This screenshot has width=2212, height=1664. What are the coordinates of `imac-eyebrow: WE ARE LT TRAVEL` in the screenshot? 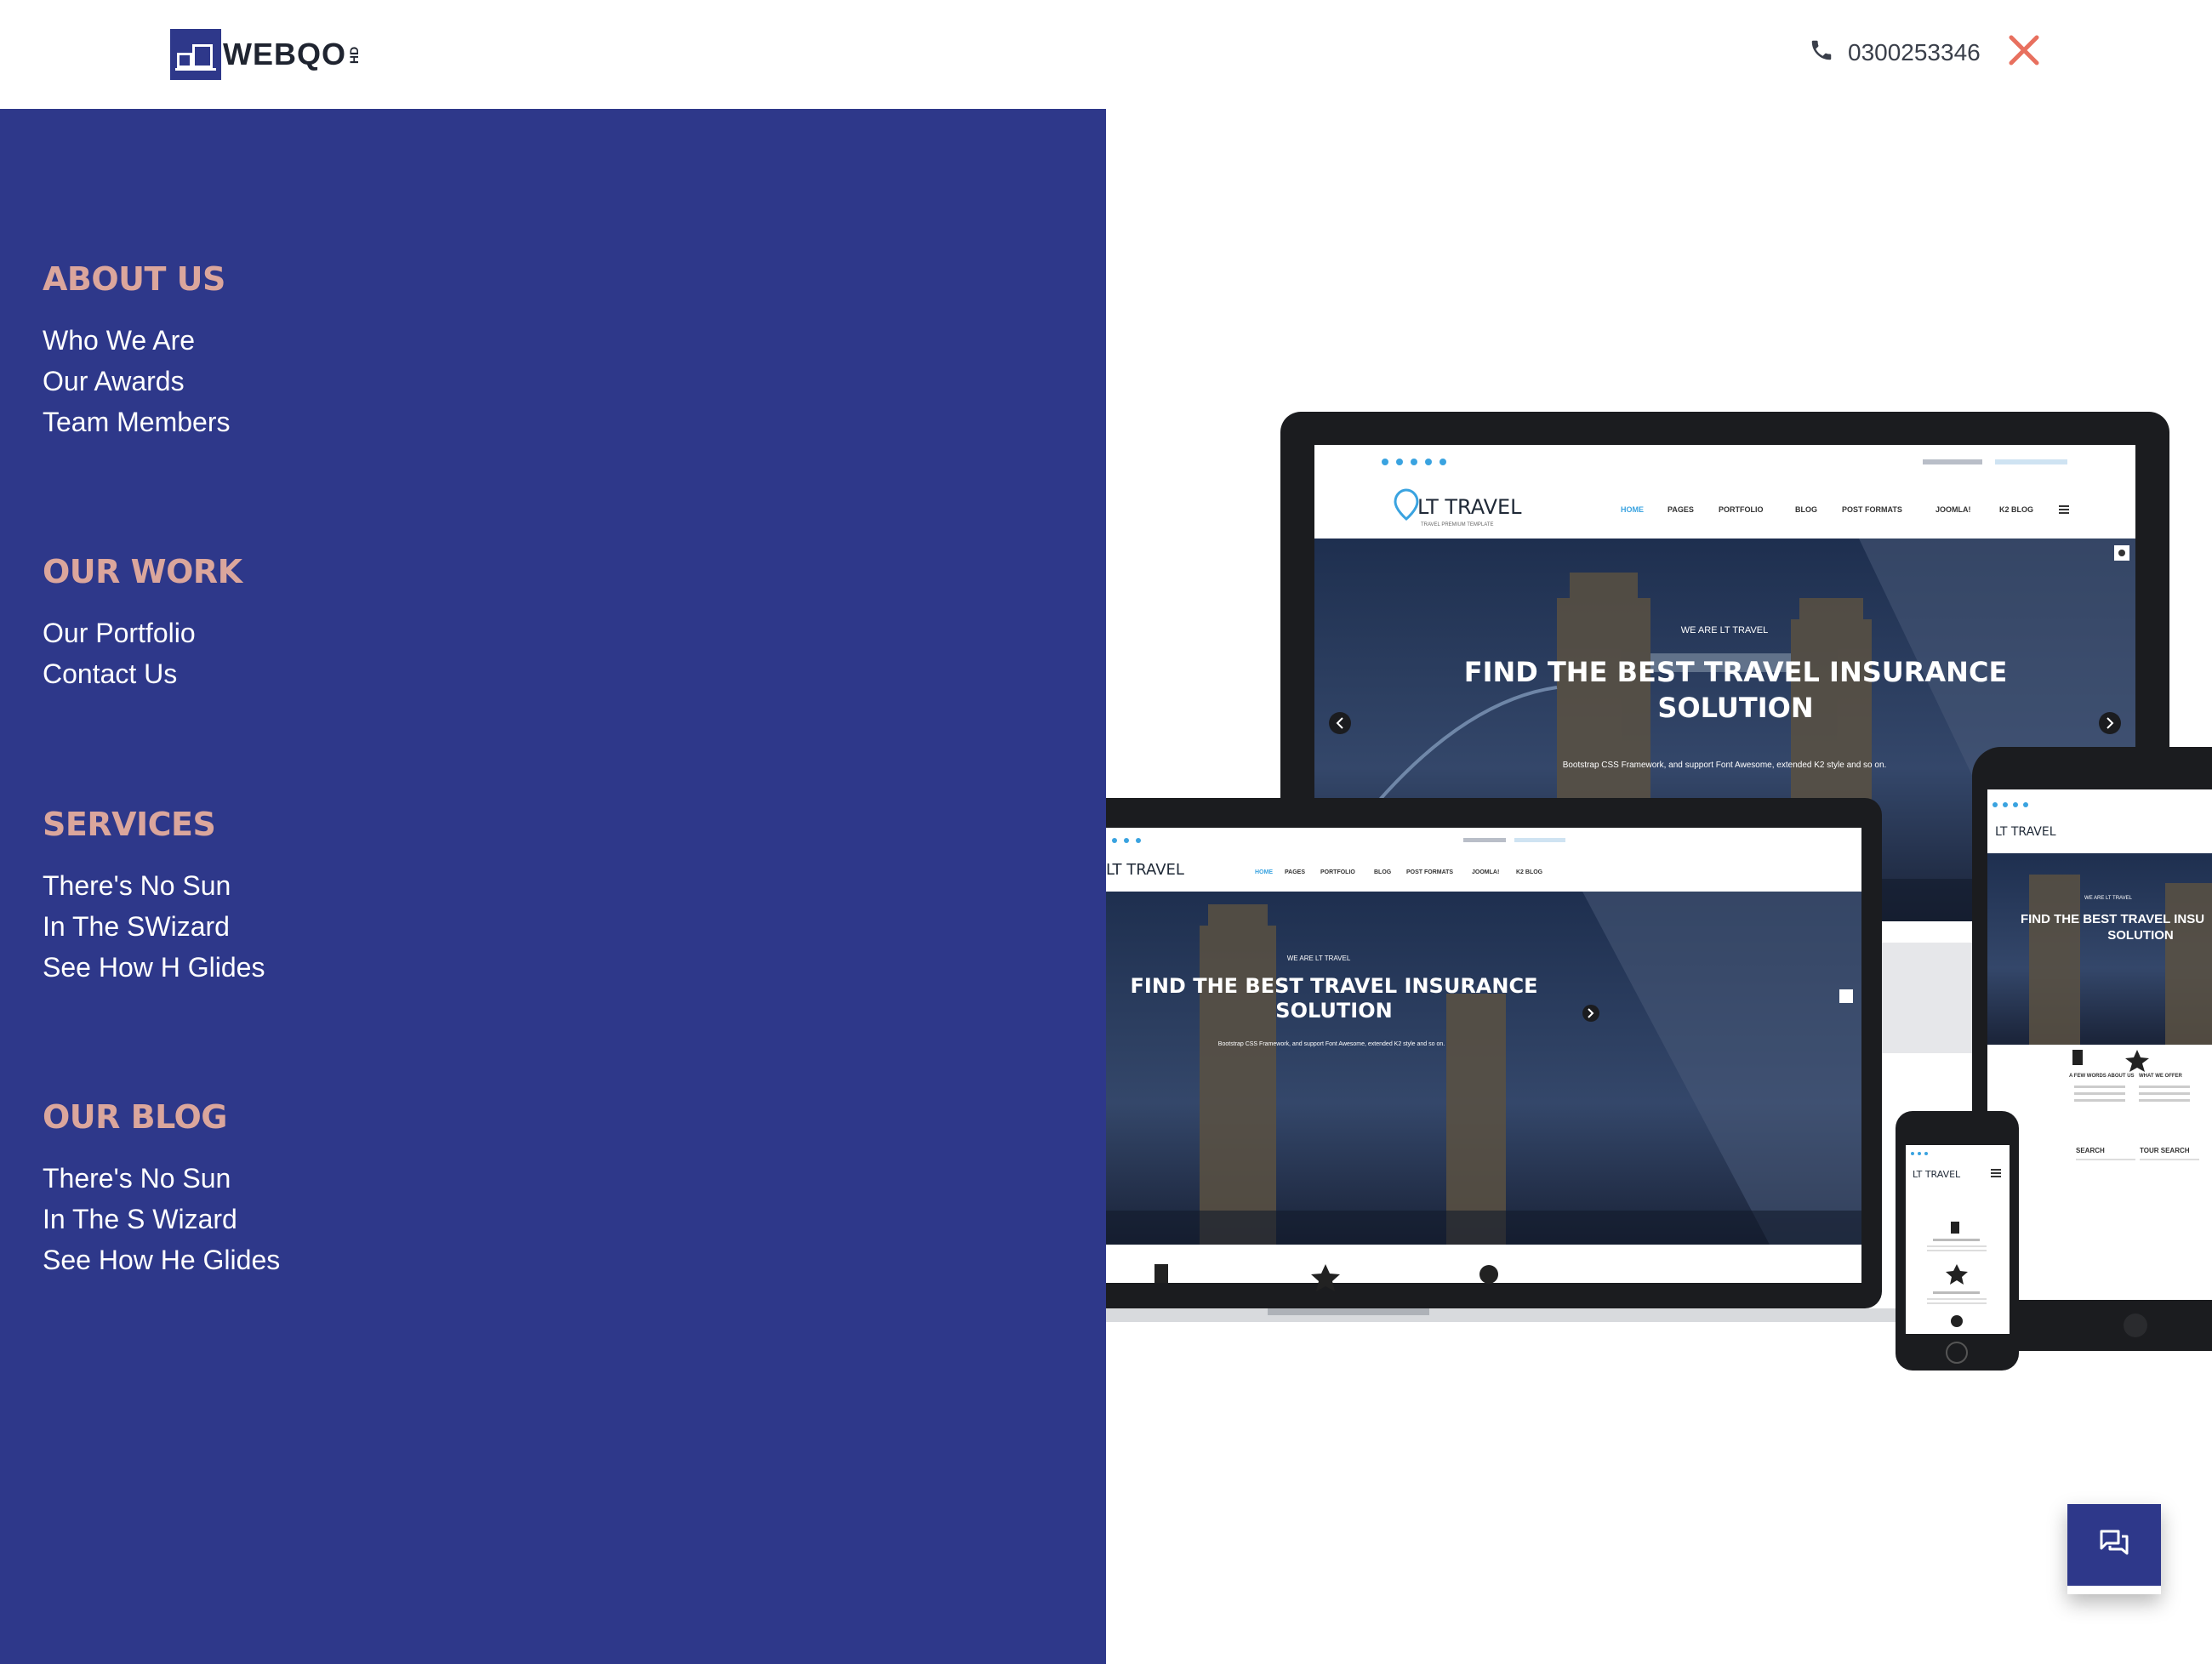 It's located at (1725, 630).